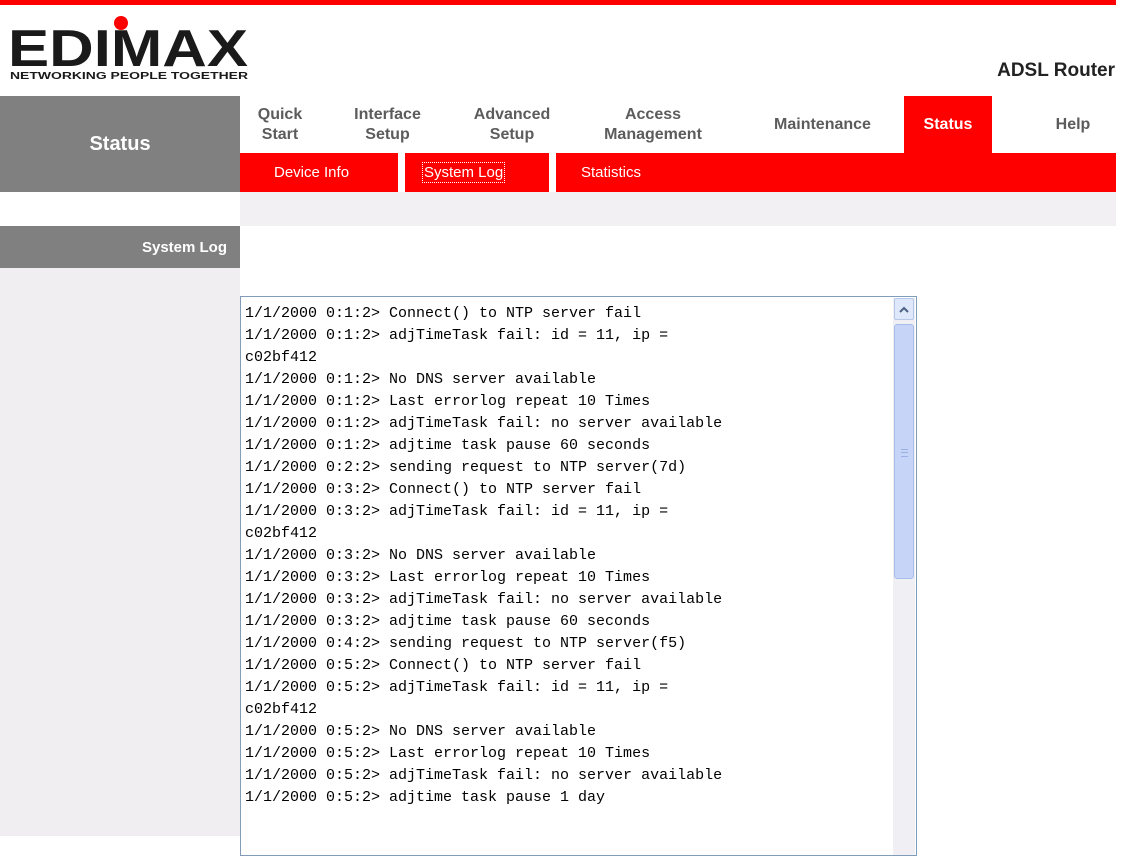  I want to click on nav-help: Help, so click(1073, 124).